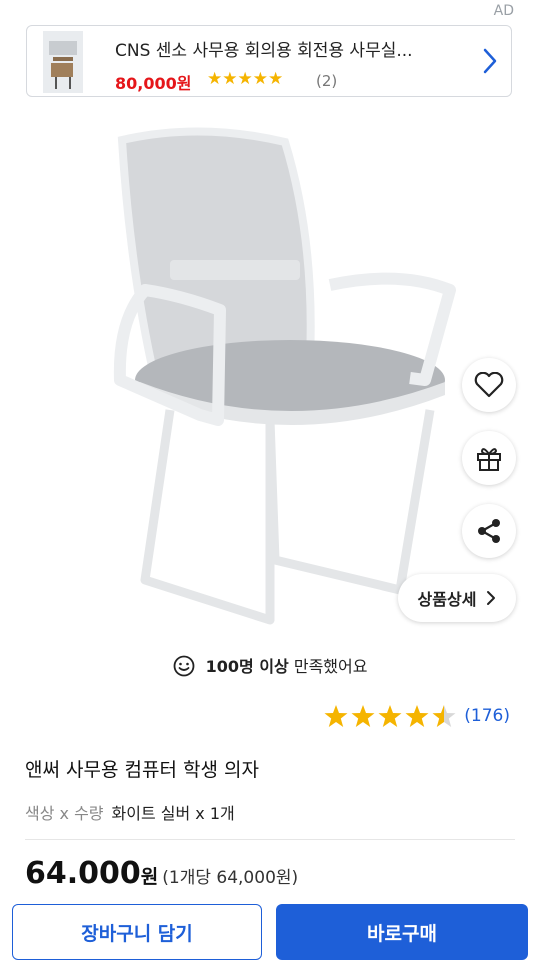 This screenshot has width=540, height=960. What do you see at coordinates (173, 813) in the screenshot?
I see `option-value: 화이트 실버 x 1개` at bounding box center [173, 813].